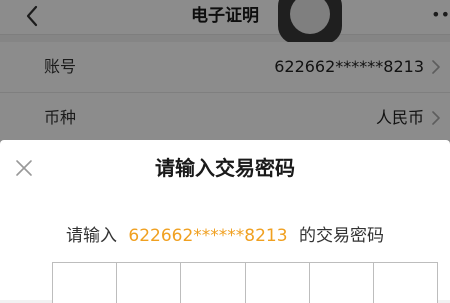  Describe the element at coordinates (91, 236) in the screenshot. I see `prompt-prefix: 请输入` at that location.